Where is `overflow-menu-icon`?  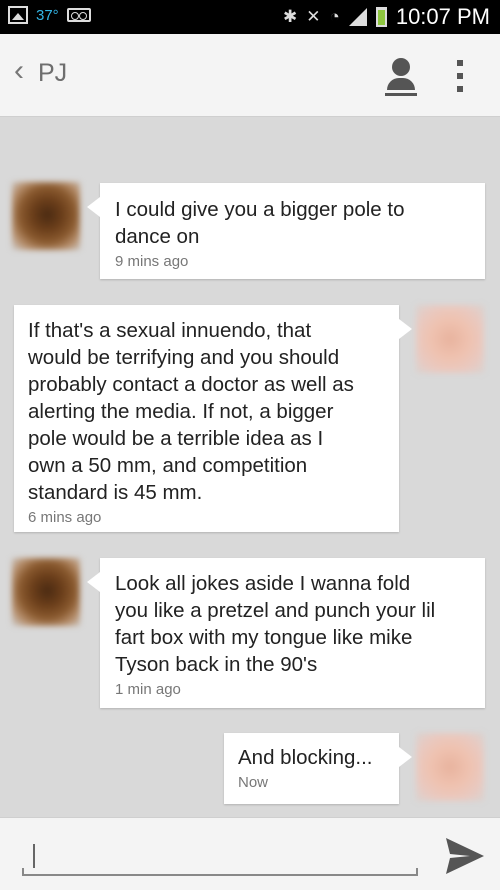
overflow-menu-icon is located at coordinates (460, 76).